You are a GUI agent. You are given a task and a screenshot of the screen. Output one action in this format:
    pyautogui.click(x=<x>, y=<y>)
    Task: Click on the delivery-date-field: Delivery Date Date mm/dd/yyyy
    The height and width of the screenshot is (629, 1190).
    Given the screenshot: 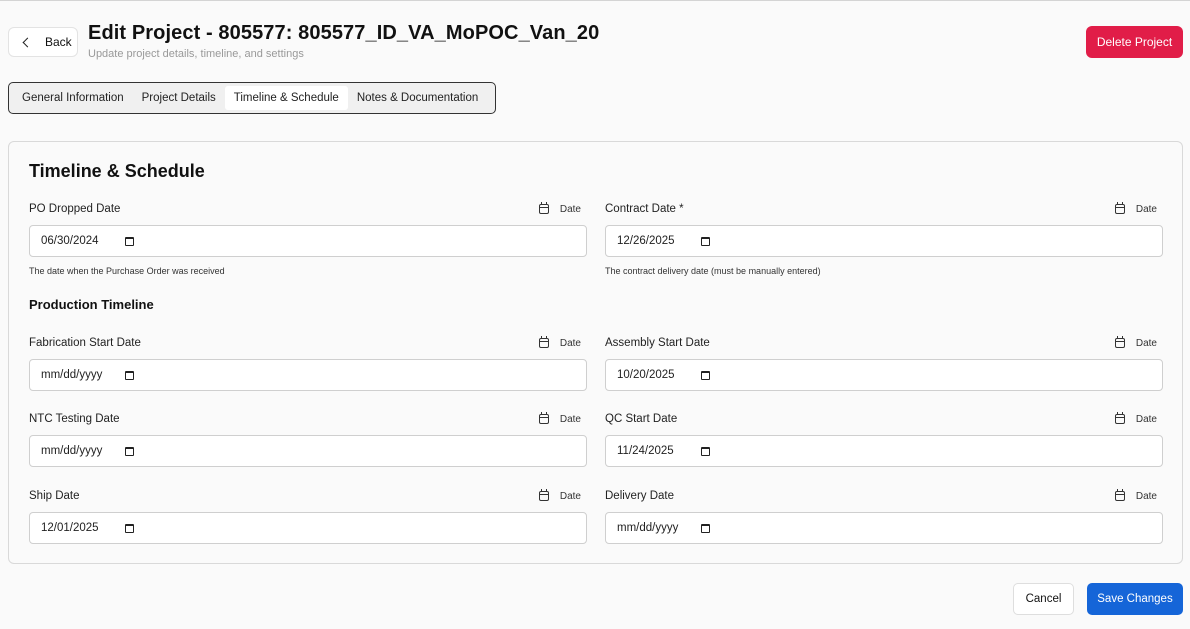 What is the action you would take?
    pyautogui.click(x=884, y=515)
    